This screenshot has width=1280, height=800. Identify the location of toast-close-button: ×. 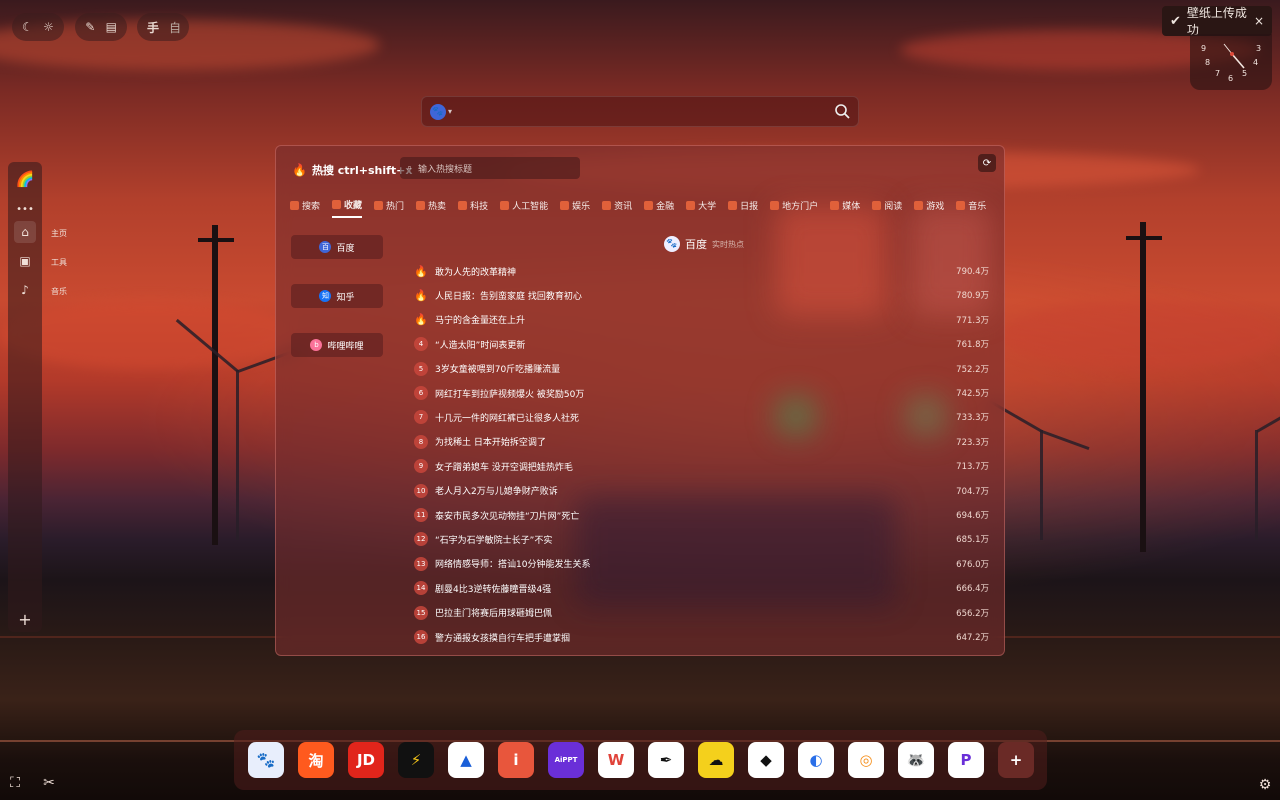
(1259, 21).